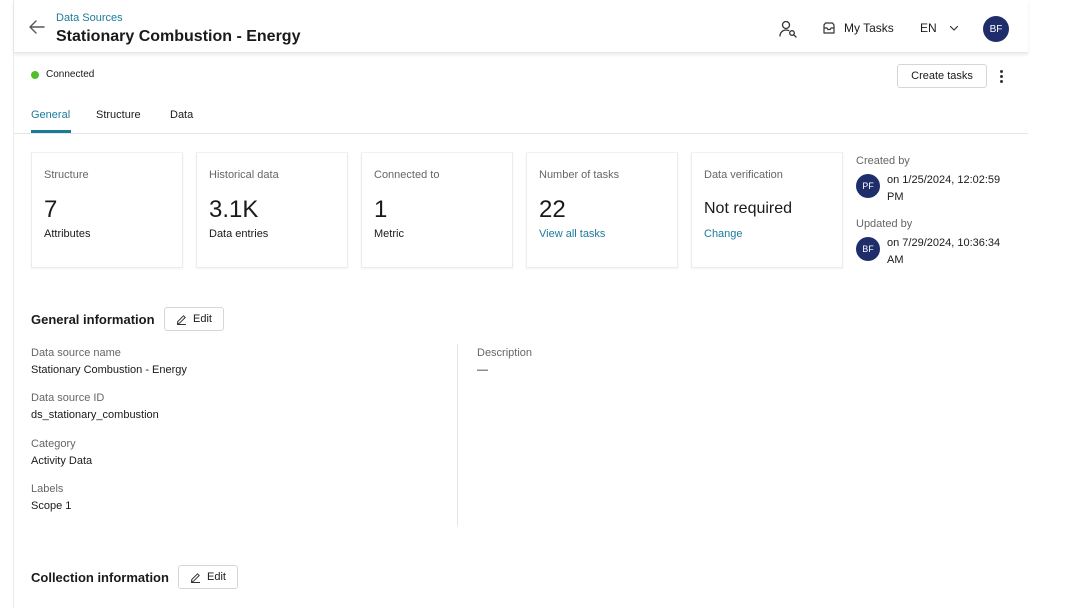 The height and width of the screenshot is (608, 1080). Describe the element at coordinates (579, 175) in the screenshot. I see `stat-label: Number of tasks` at that location.